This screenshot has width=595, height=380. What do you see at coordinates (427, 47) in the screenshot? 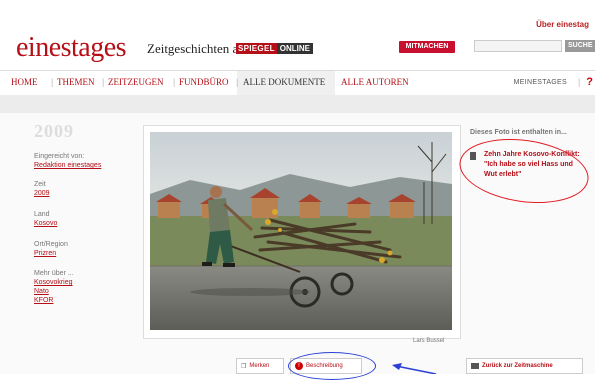
I see `mitmachen-button: MITMACHEN` at bounding box center [427, 47].